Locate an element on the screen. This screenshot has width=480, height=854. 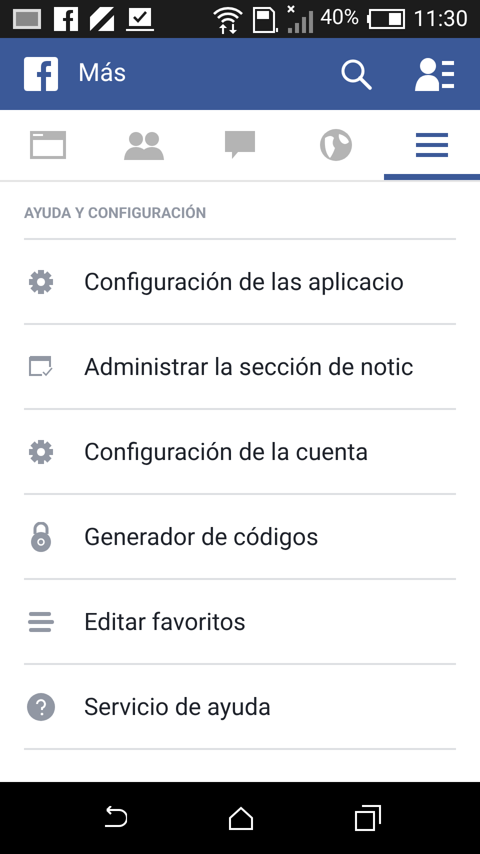
facebook-logo-icon is located at coordinates (41, 74).